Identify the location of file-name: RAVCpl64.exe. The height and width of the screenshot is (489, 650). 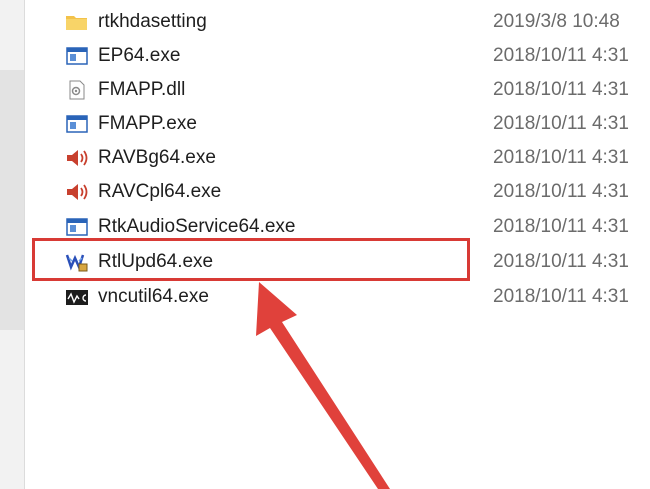
(160, 191).